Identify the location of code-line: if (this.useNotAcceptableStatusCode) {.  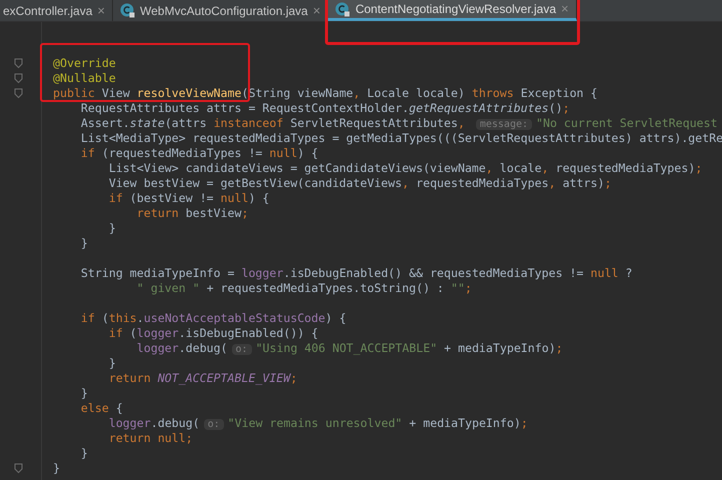
(213, 318).